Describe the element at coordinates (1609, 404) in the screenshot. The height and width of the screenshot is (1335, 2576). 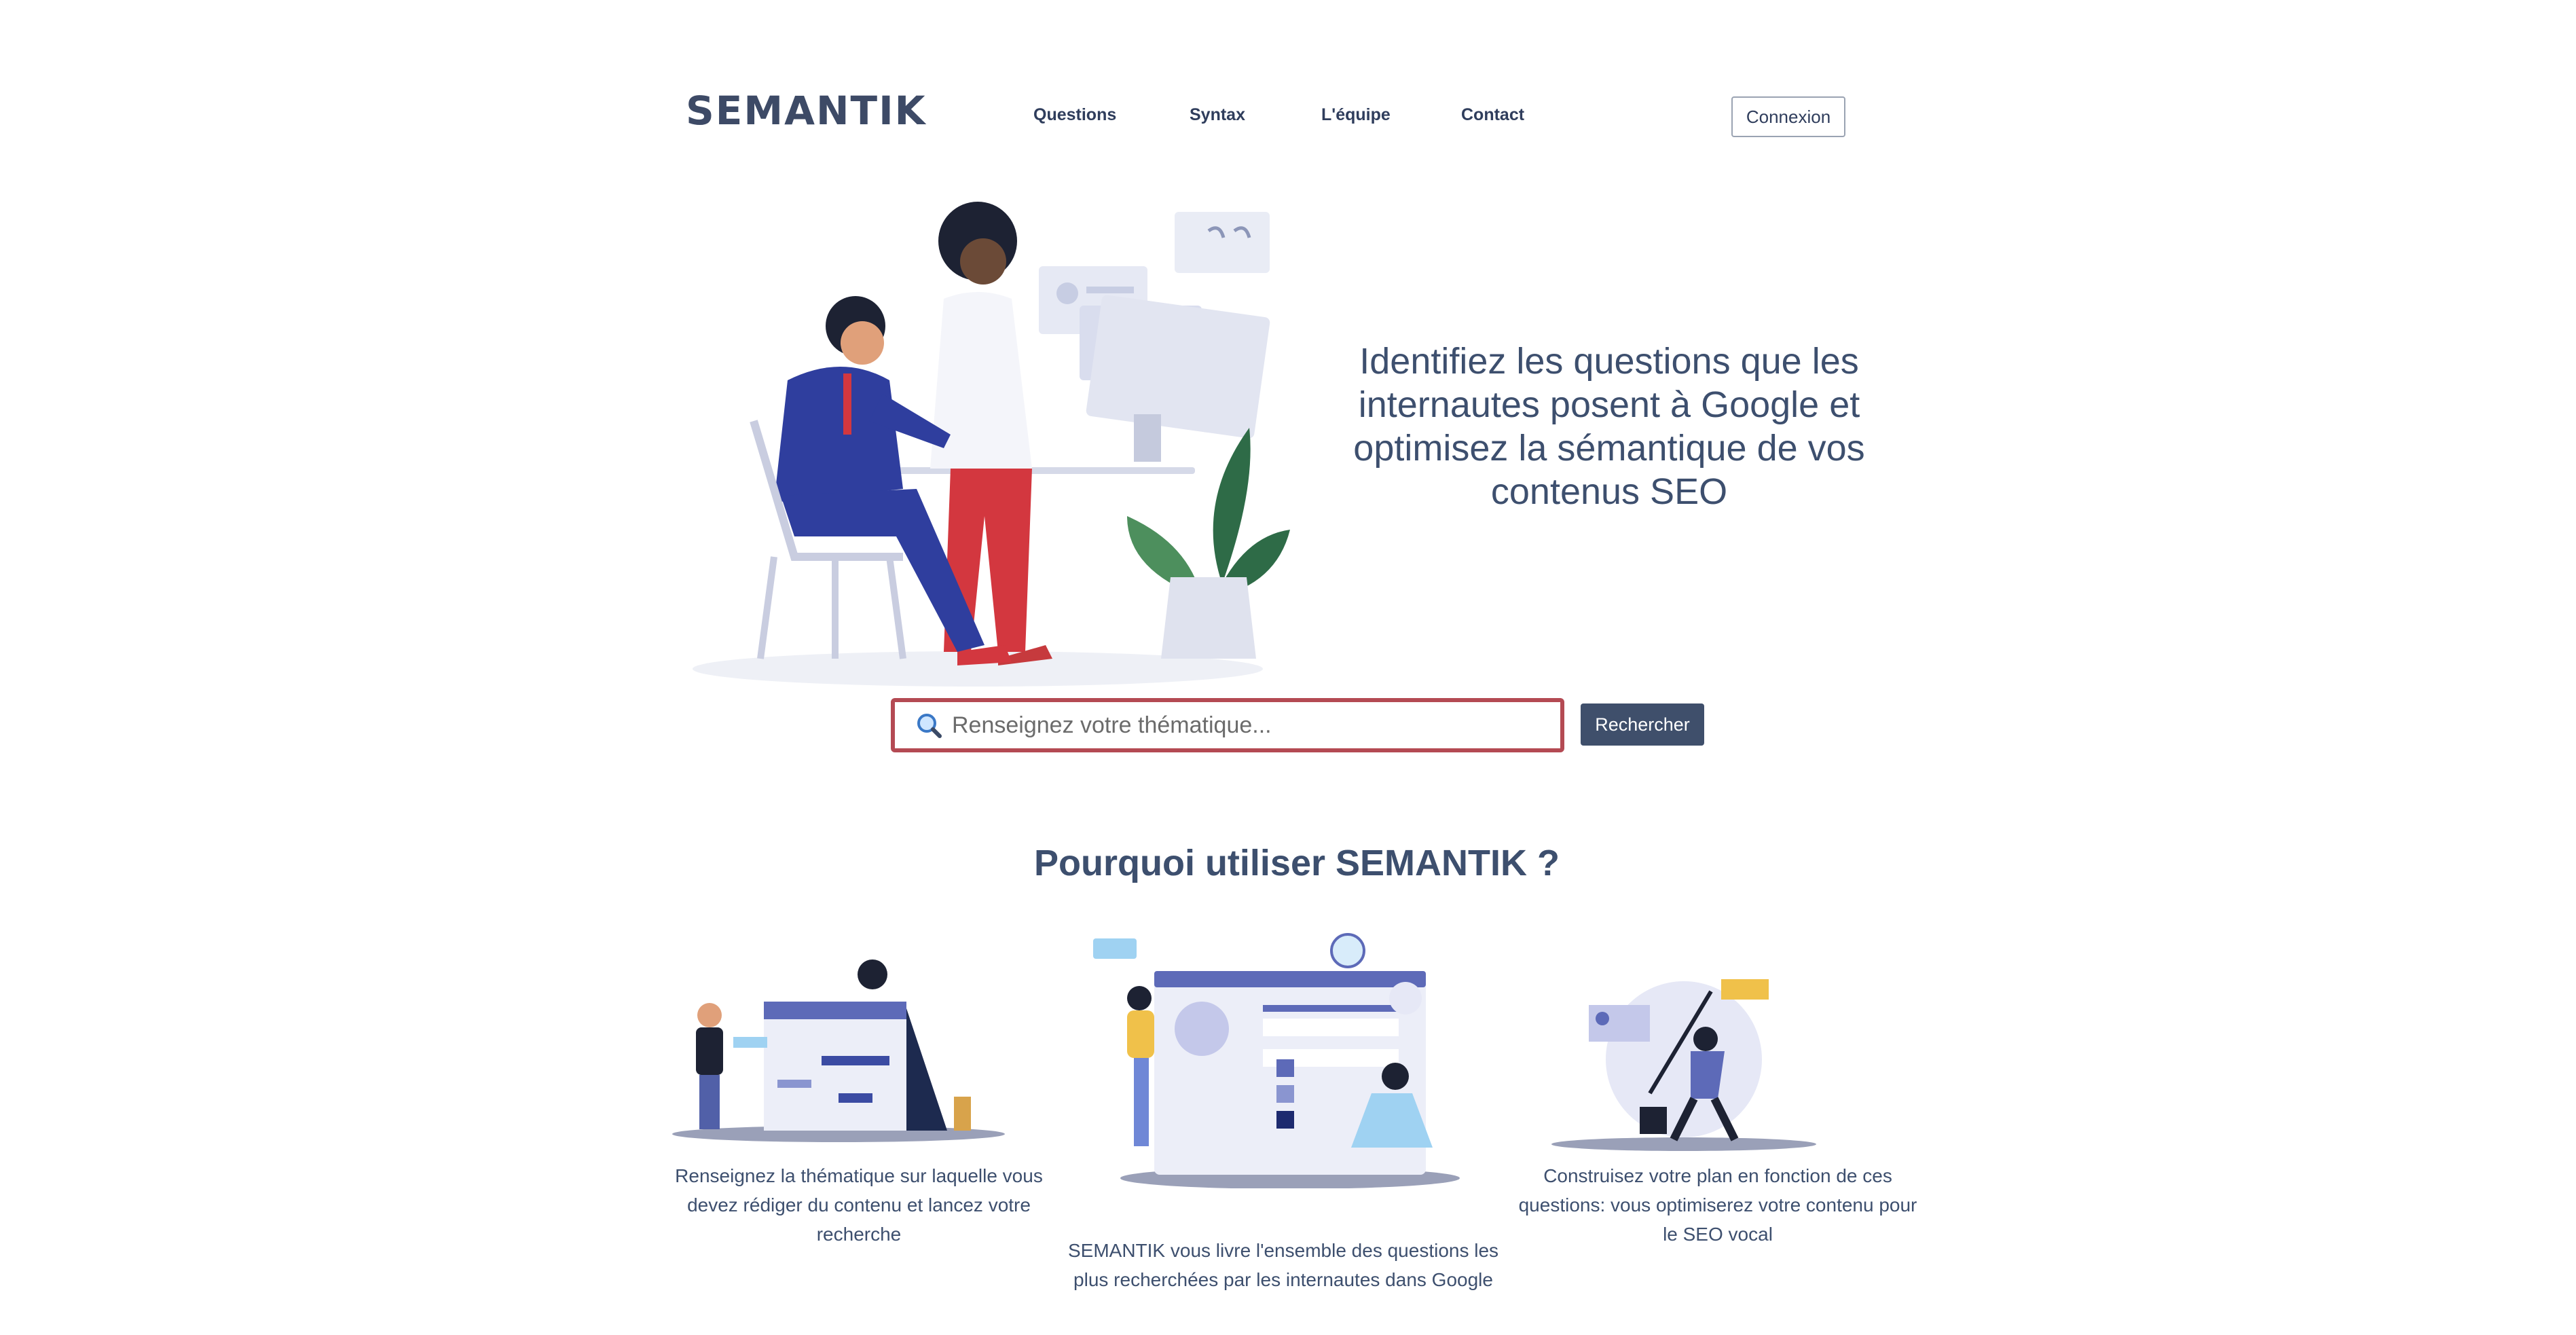
I see `hero-headline-line: internautes posent à Google et` at that location.